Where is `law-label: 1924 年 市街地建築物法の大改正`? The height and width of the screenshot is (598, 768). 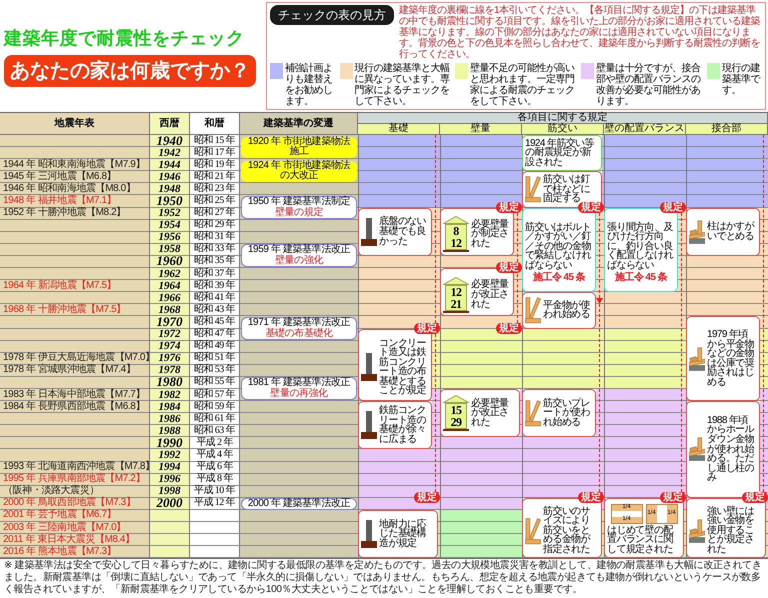 law-label: 1924 年 市街地建築物法の大改正 is located at coordinates (299, 171).